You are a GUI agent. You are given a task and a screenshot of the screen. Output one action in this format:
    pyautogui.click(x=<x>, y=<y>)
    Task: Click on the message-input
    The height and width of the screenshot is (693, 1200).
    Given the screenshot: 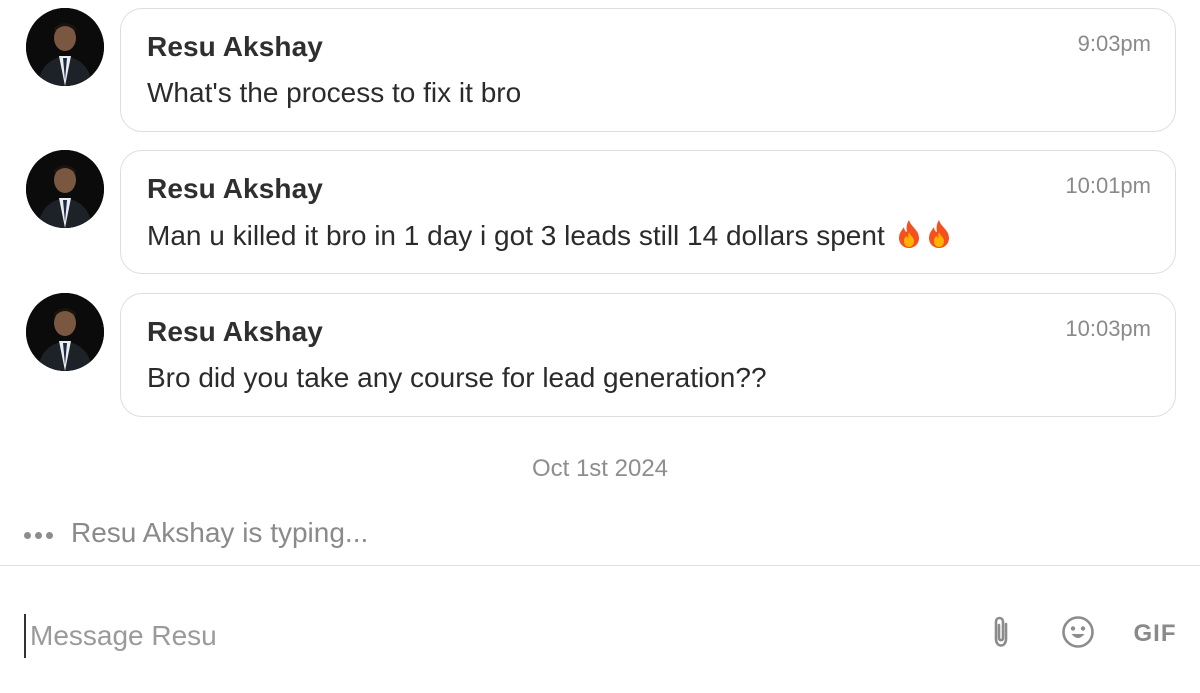 What is the action you would take?
    pyautogui.click(x=477, y=636)
    